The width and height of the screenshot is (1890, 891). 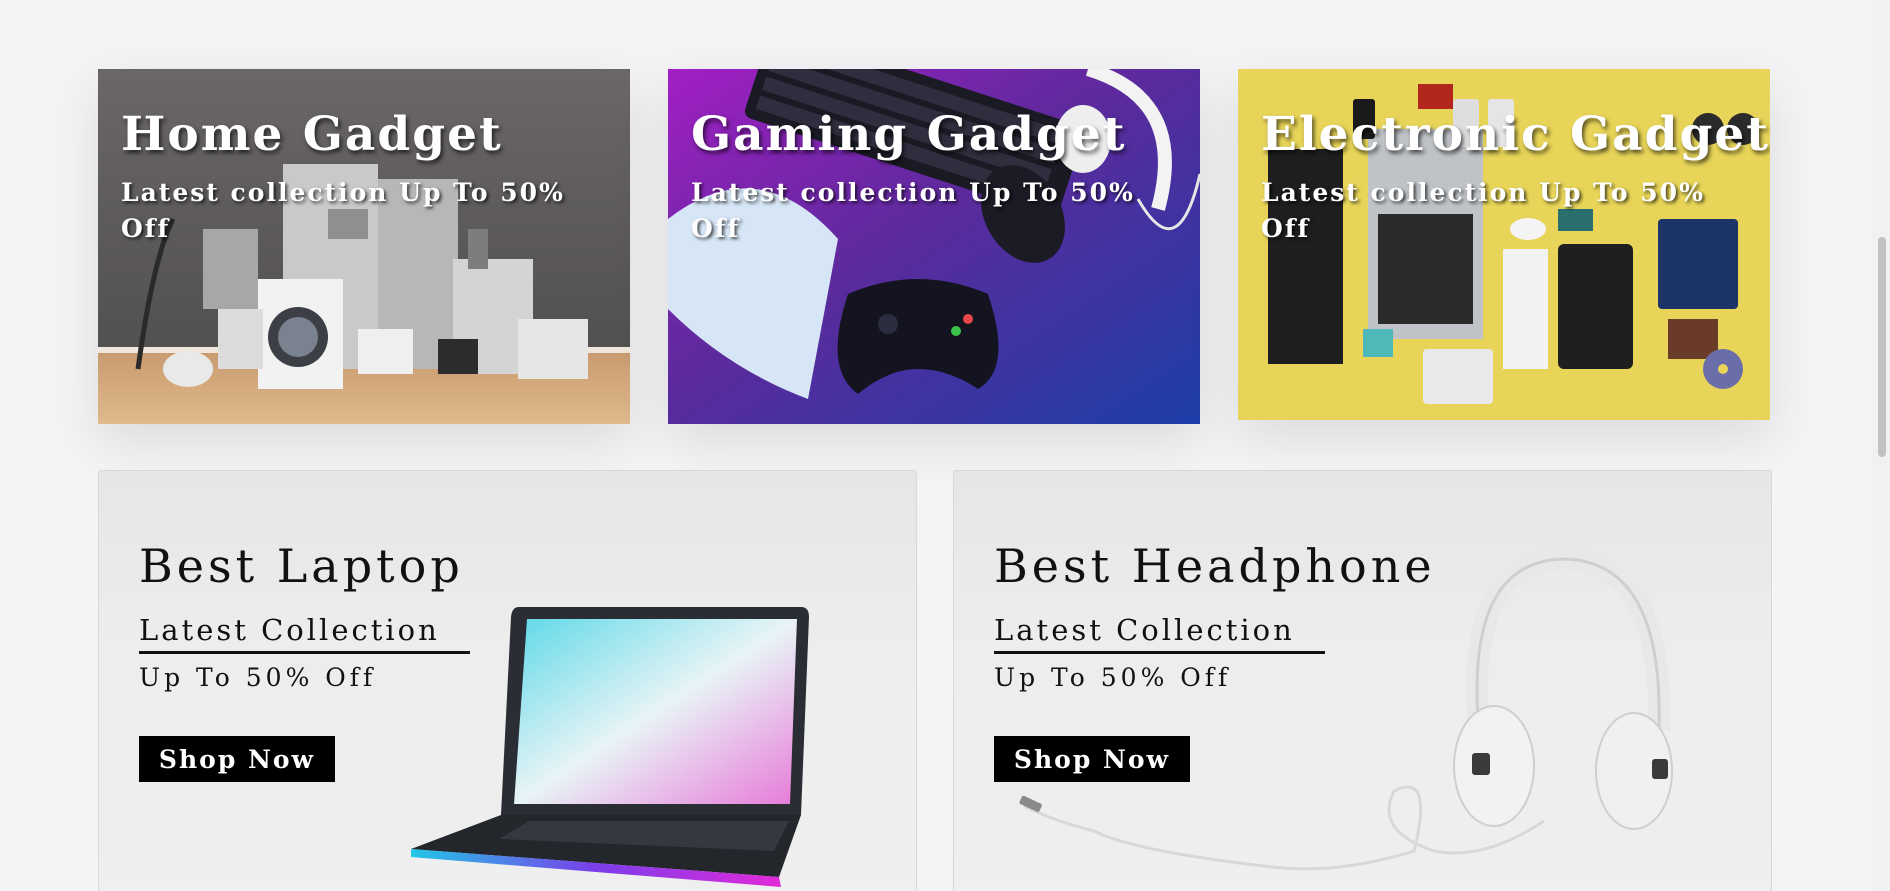 I want to click on category-title: Electronic Gadget, so click(x=1515, y=134).